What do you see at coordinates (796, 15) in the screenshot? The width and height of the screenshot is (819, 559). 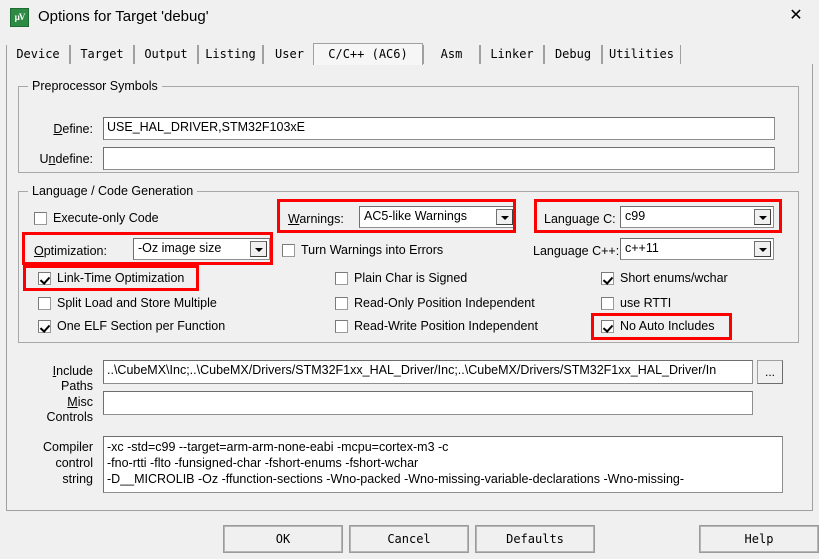 I see `close-icon: ✕` at bounding box center [796, 15].